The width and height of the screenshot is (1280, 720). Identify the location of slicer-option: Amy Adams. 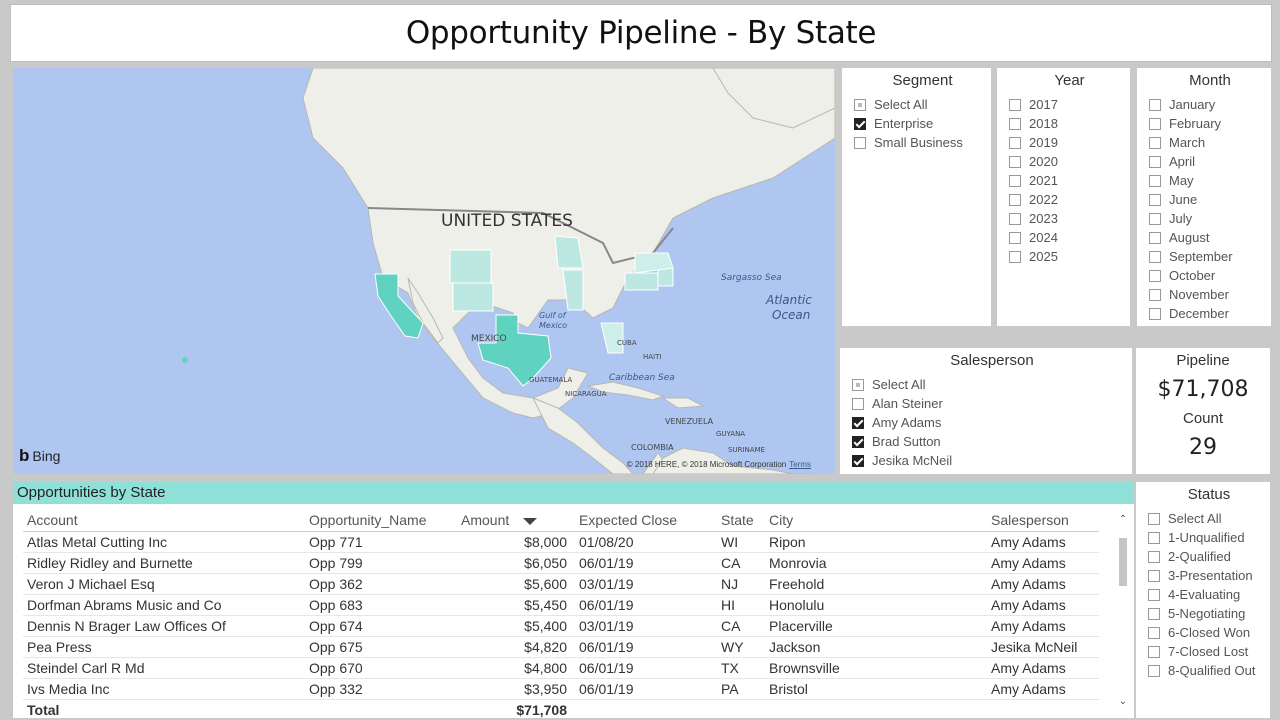
(992, 422).